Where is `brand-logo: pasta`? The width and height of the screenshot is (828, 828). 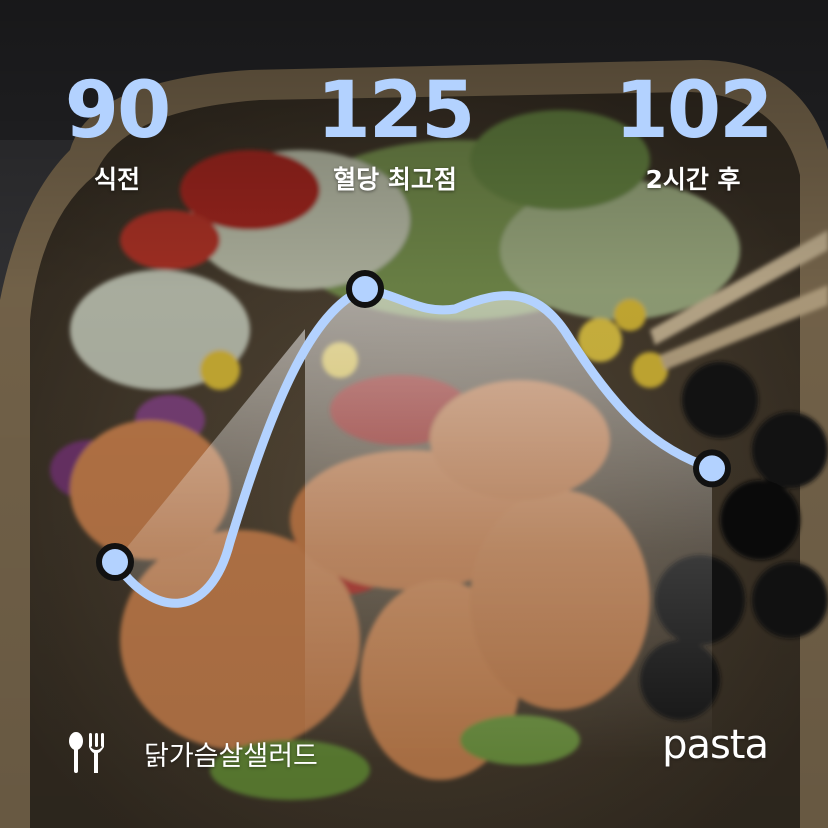
brand-logo: pasta is located at coordinates (715, 745).